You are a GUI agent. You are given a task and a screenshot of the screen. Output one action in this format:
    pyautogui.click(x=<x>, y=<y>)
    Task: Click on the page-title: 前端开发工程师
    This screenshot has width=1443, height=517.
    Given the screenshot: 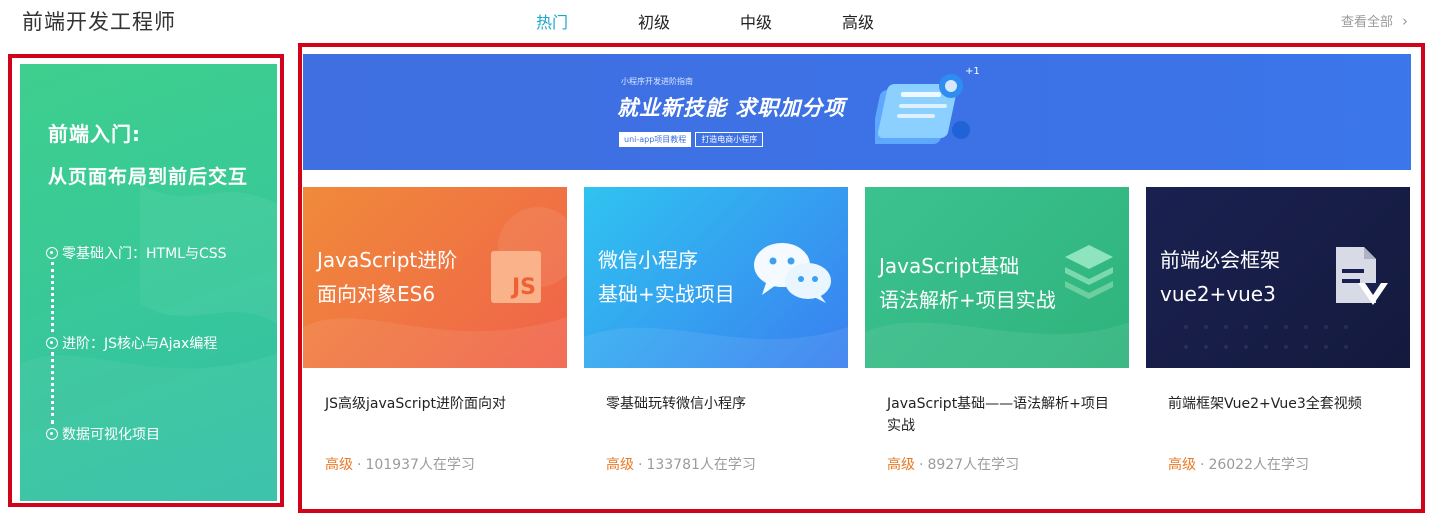 What is the action you would take?
    pyautogui.click(x=99, y=22)
    